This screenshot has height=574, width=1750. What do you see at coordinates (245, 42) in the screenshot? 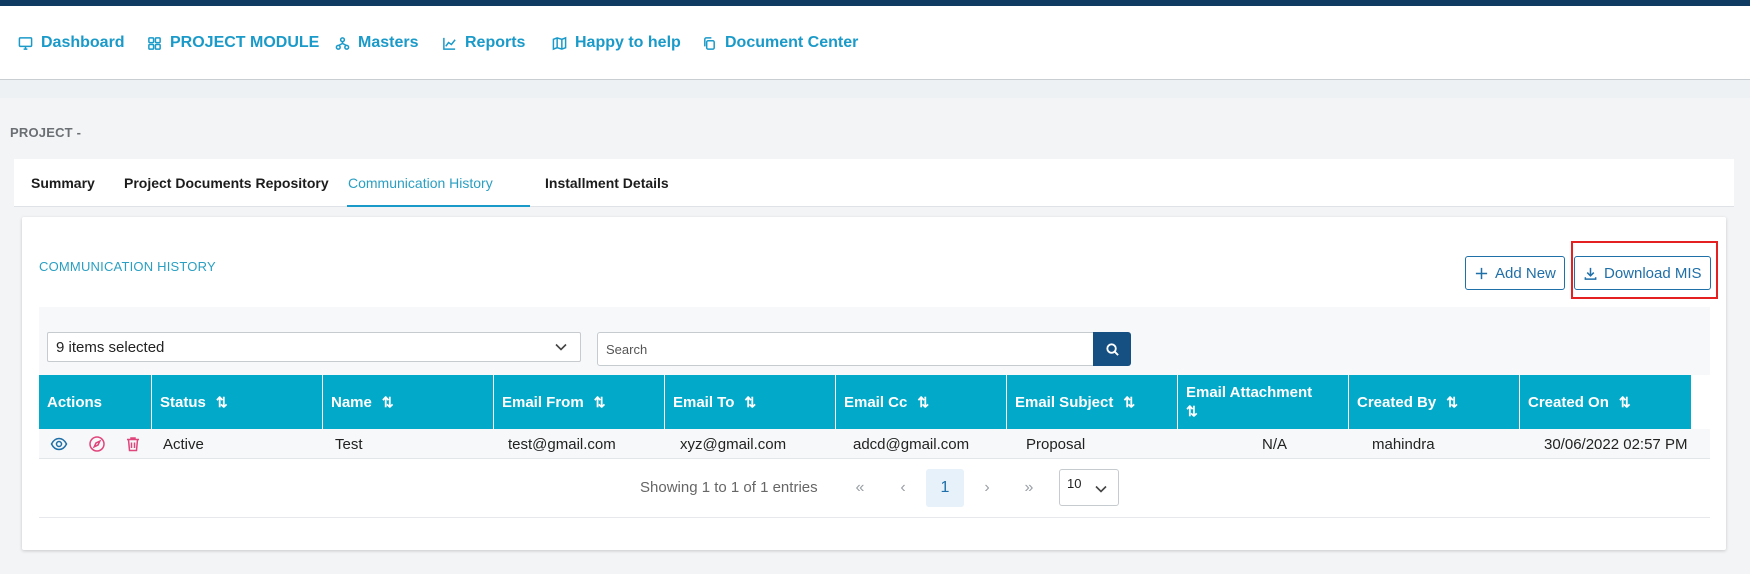
I see `nav-project-module-label: PROJECT MODULE` at bounding box center [245, 42].